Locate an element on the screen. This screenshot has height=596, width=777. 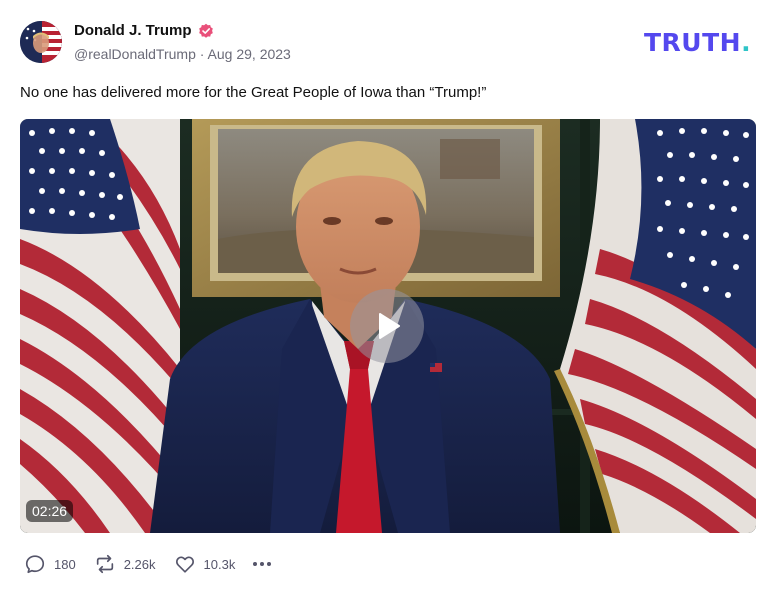
retruth-count: 2.26k is located at coordinates (139, 564).